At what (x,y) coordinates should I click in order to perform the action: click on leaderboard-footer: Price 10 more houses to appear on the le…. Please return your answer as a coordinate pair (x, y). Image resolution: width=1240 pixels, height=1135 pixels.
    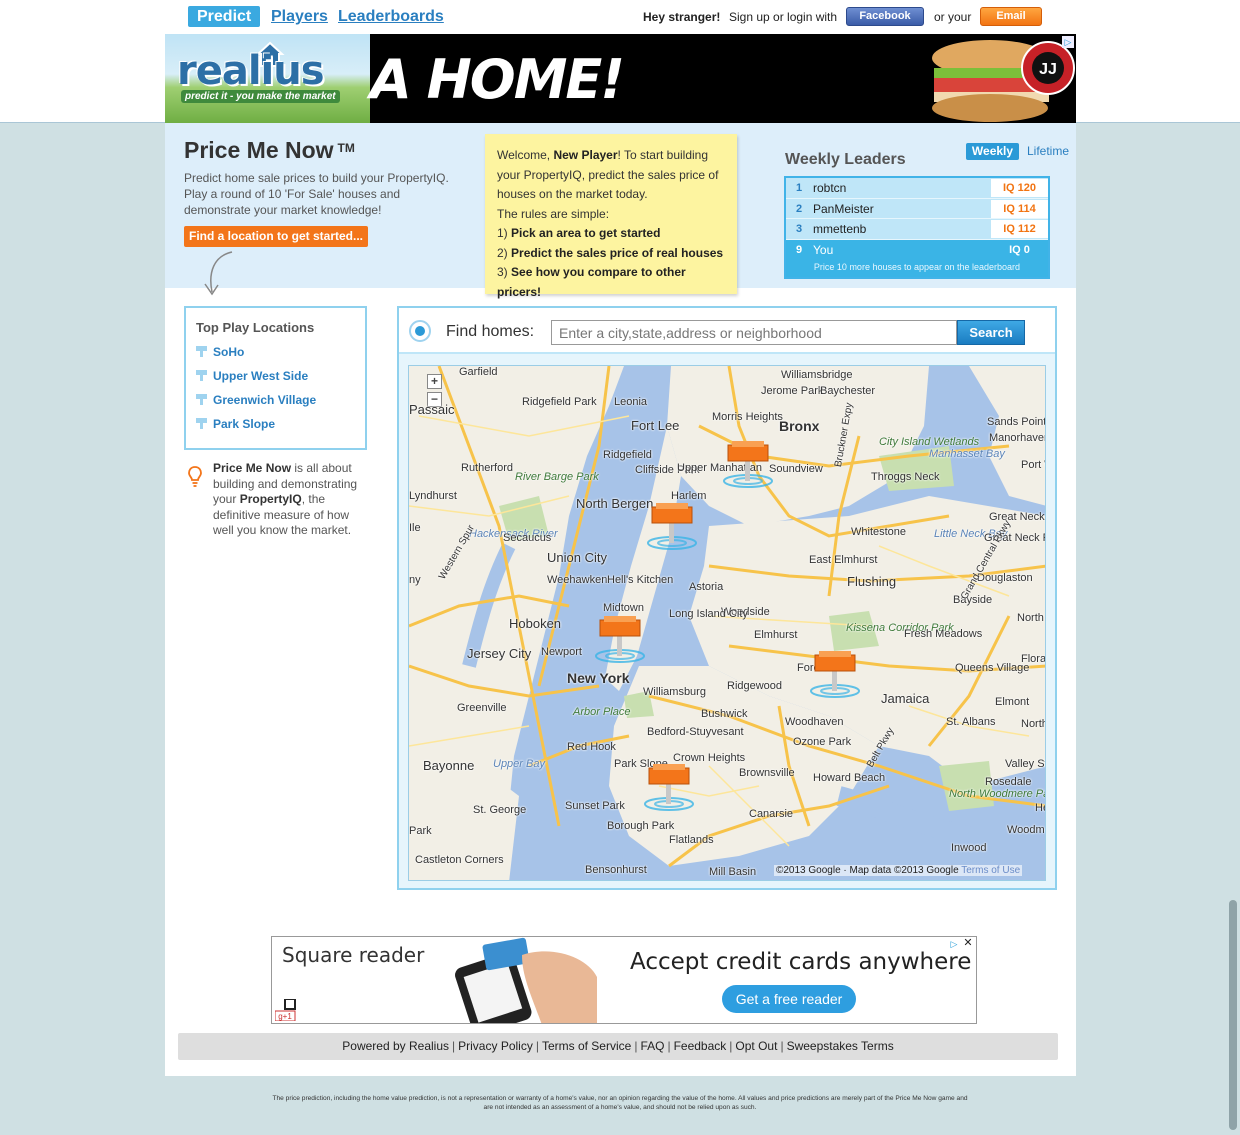
    Looking at the image, I should click on (917, 267).